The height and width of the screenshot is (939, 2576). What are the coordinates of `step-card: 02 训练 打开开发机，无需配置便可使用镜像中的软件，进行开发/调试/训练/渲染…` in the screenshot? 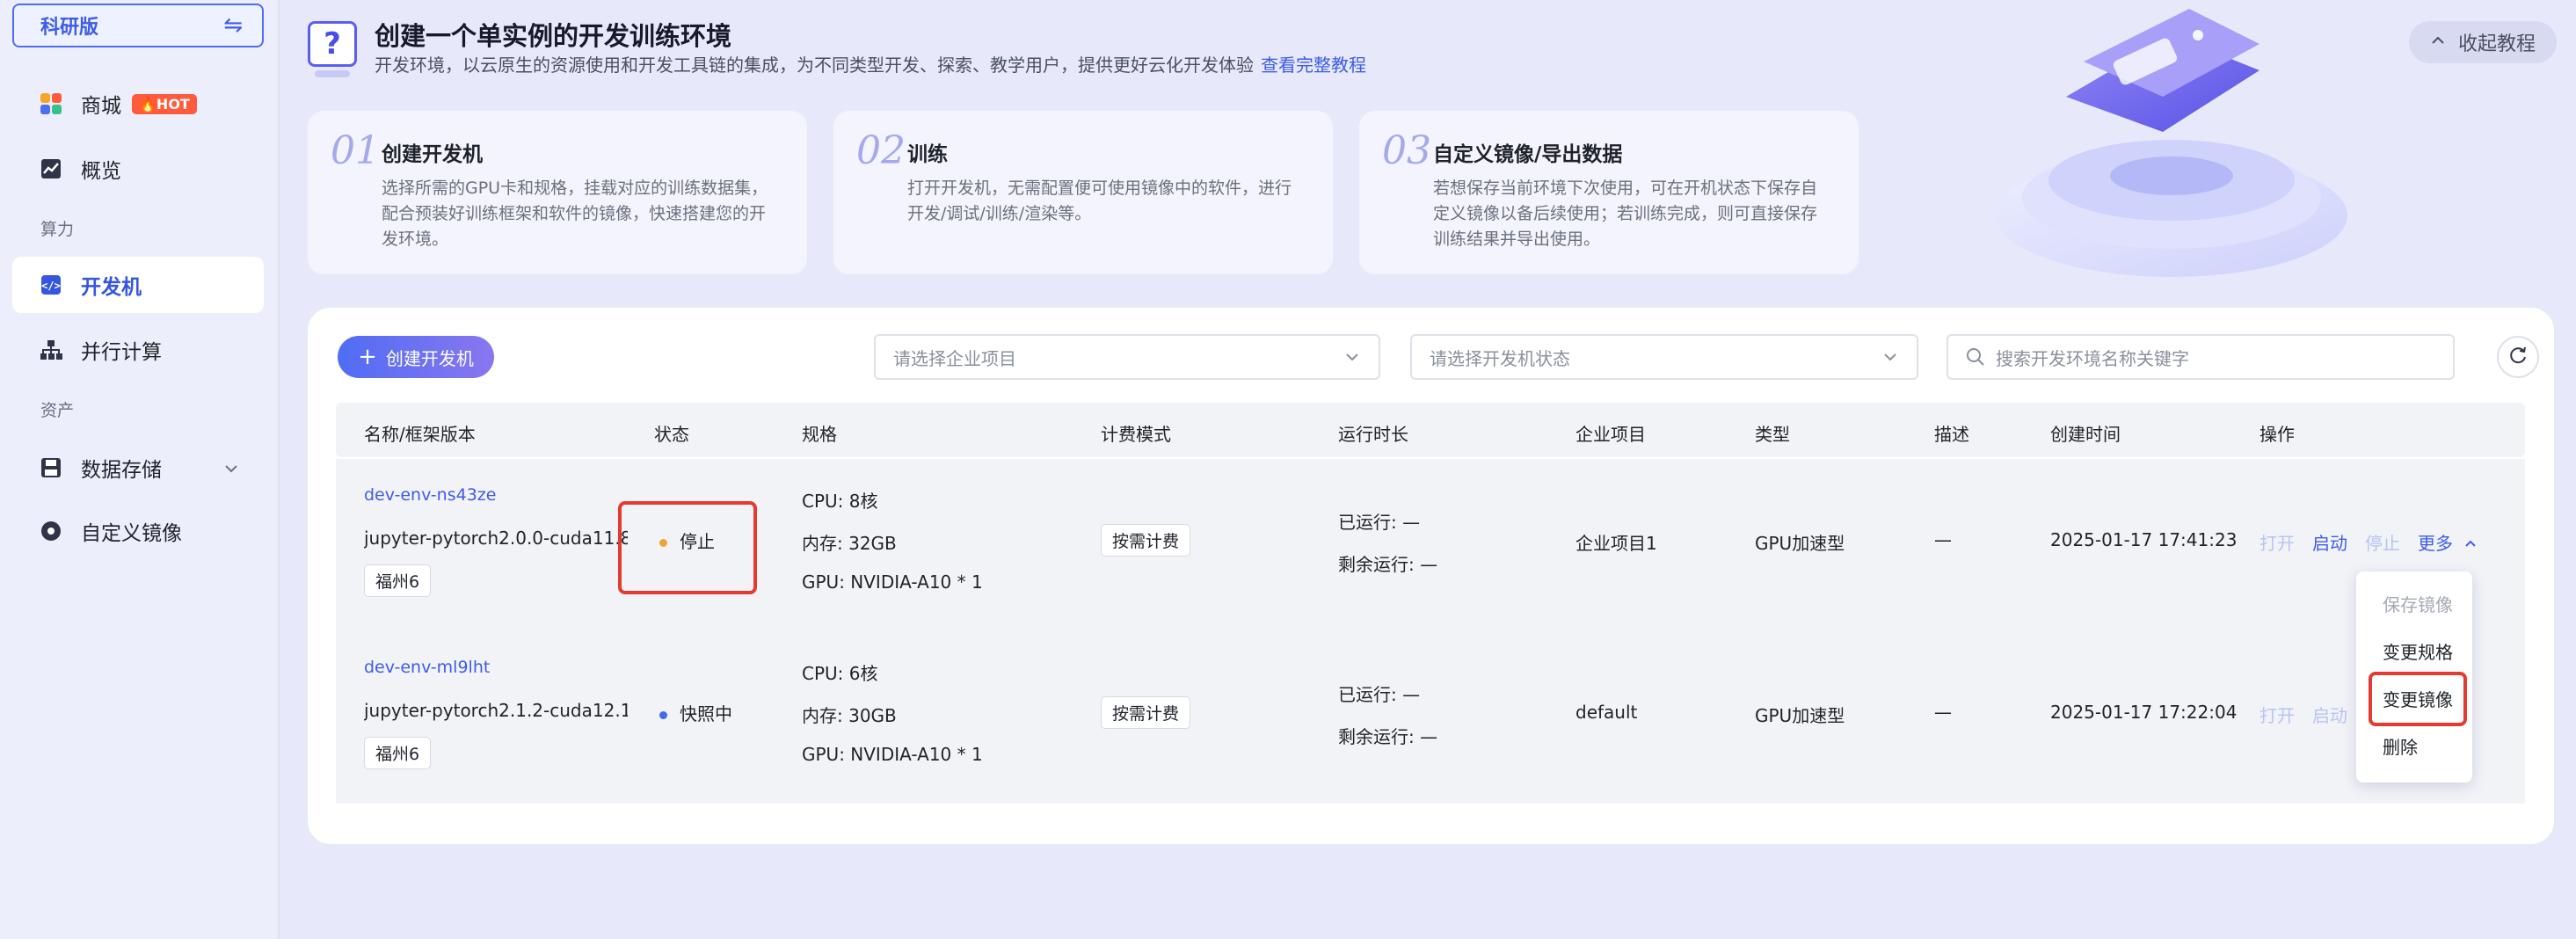 It's located at (1083, 192).